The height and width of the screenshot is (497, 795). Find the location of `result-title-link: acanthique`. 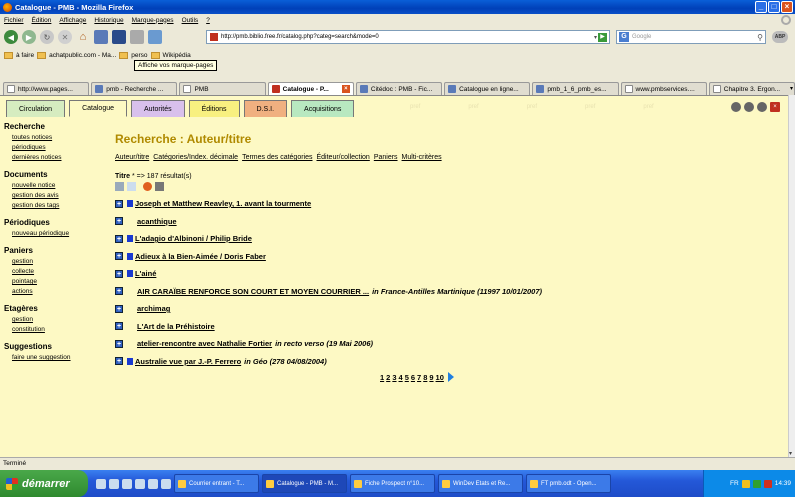

result-title-link: acanthique is located at coordinates (157, 221).